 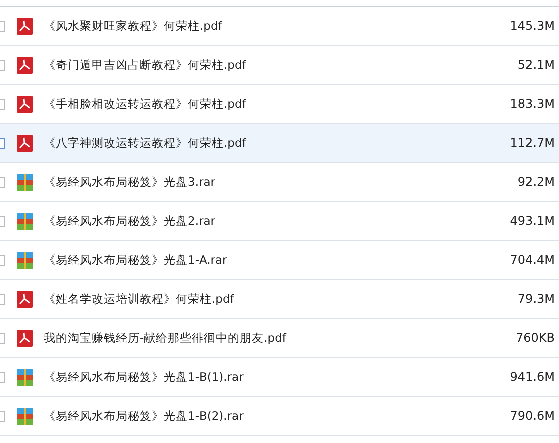 What do you see at coordinates (134, 26) in the screenshot?
I see `file-name: 《风水聚财旺家教程》何荣柱.pdf` at bounding box center [134, 26].